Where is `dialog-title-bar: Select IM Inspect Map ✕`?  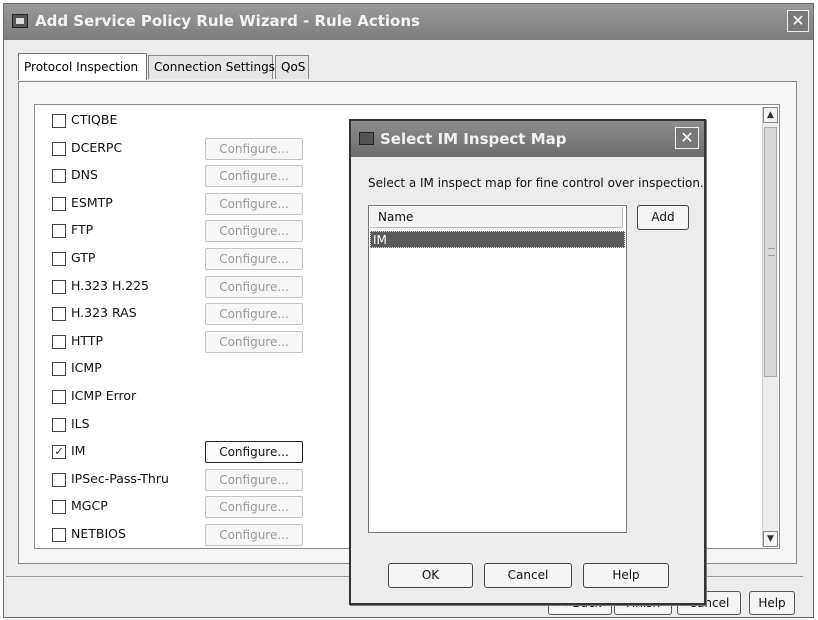
dialog-title-bar: Select IM Inspect Map ✕ is located at coordinates (527, 139).